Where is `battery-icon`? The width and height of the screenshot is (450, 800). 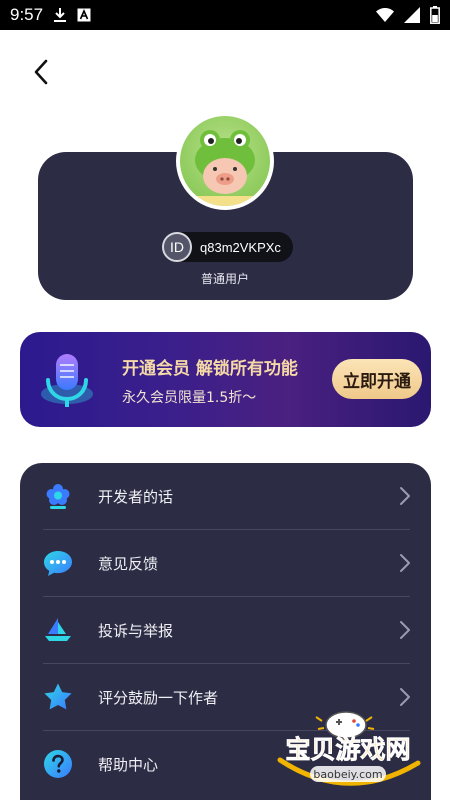
battery-icon is located at coordinates (435, 15).